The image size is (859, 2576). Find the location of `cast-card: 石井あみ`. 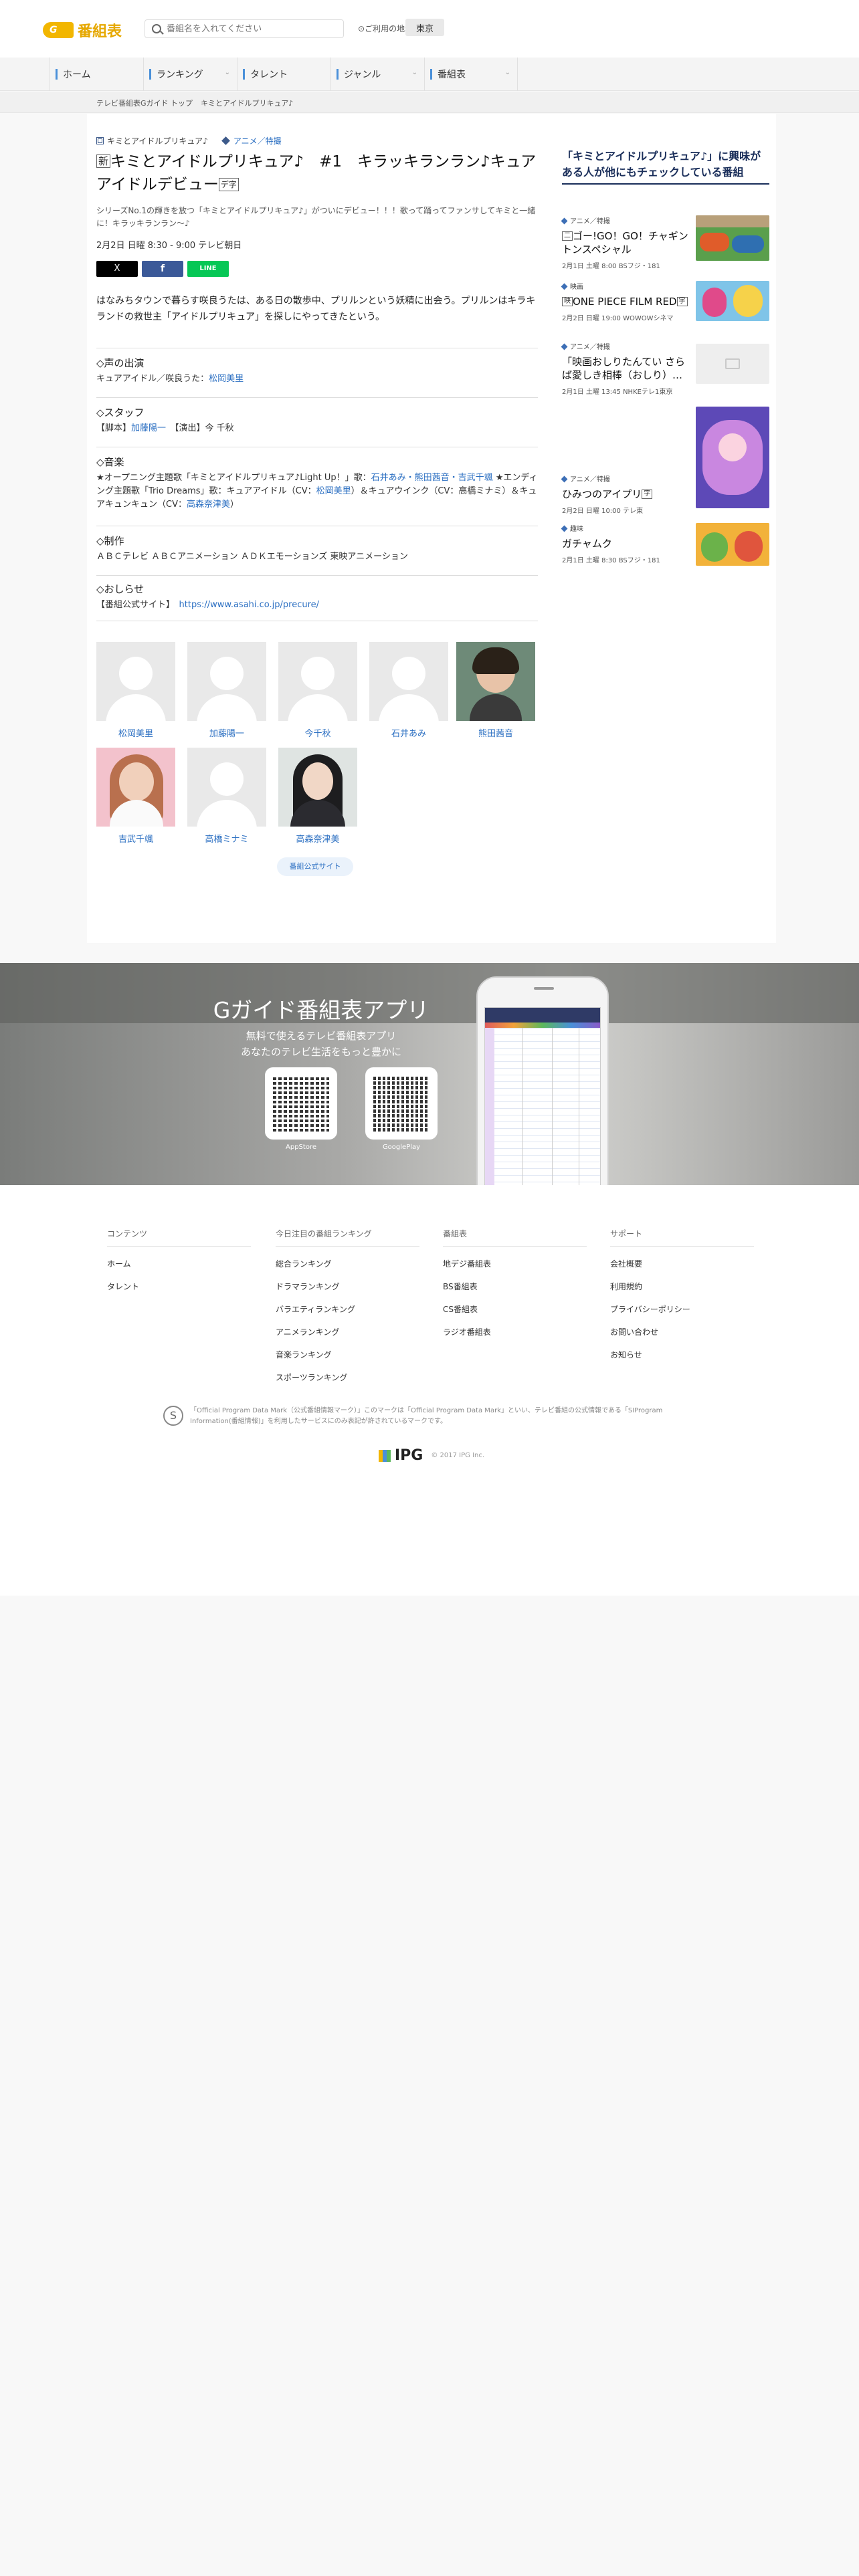

cast-card: 石井あみ is located at coordinates (408, 690).